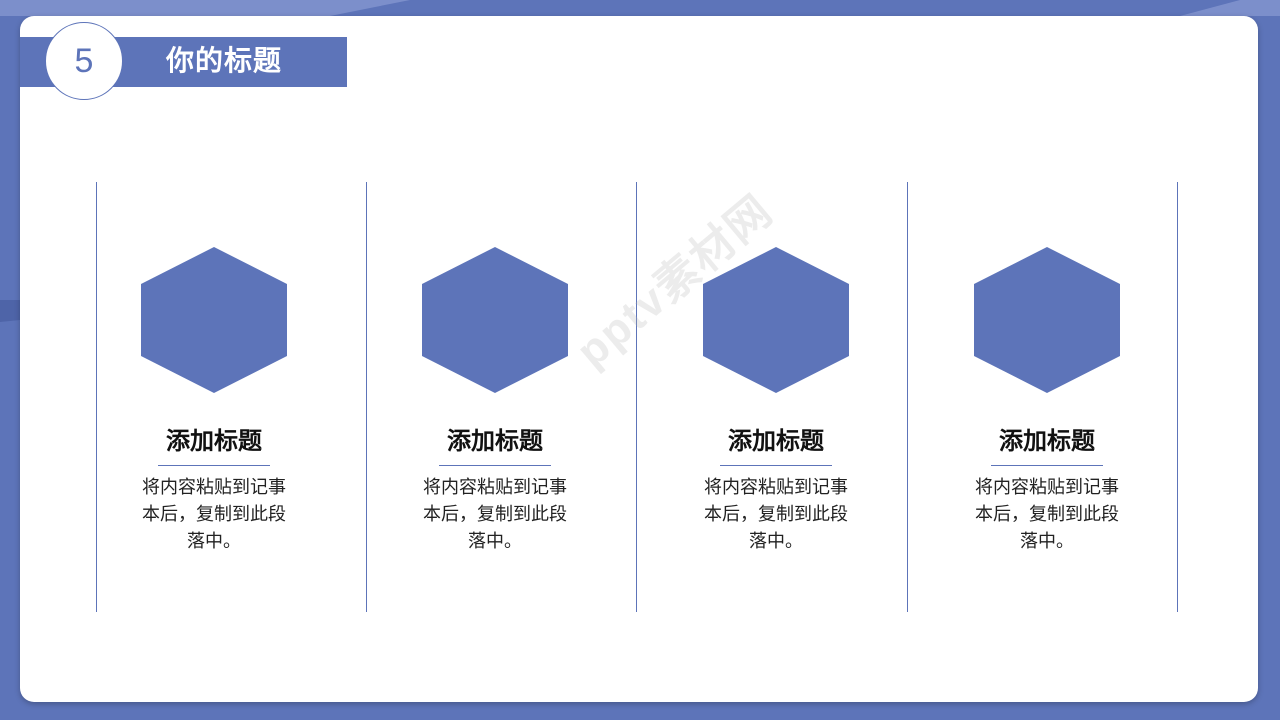 The image size is (1280, 720). What do you see at coordinates (776, 400) in the screenshot?
I see `feature-column-3: 添加标题 将内容粘贴到记事本后，复制到此段落中。` at bounding box center [776, 400].